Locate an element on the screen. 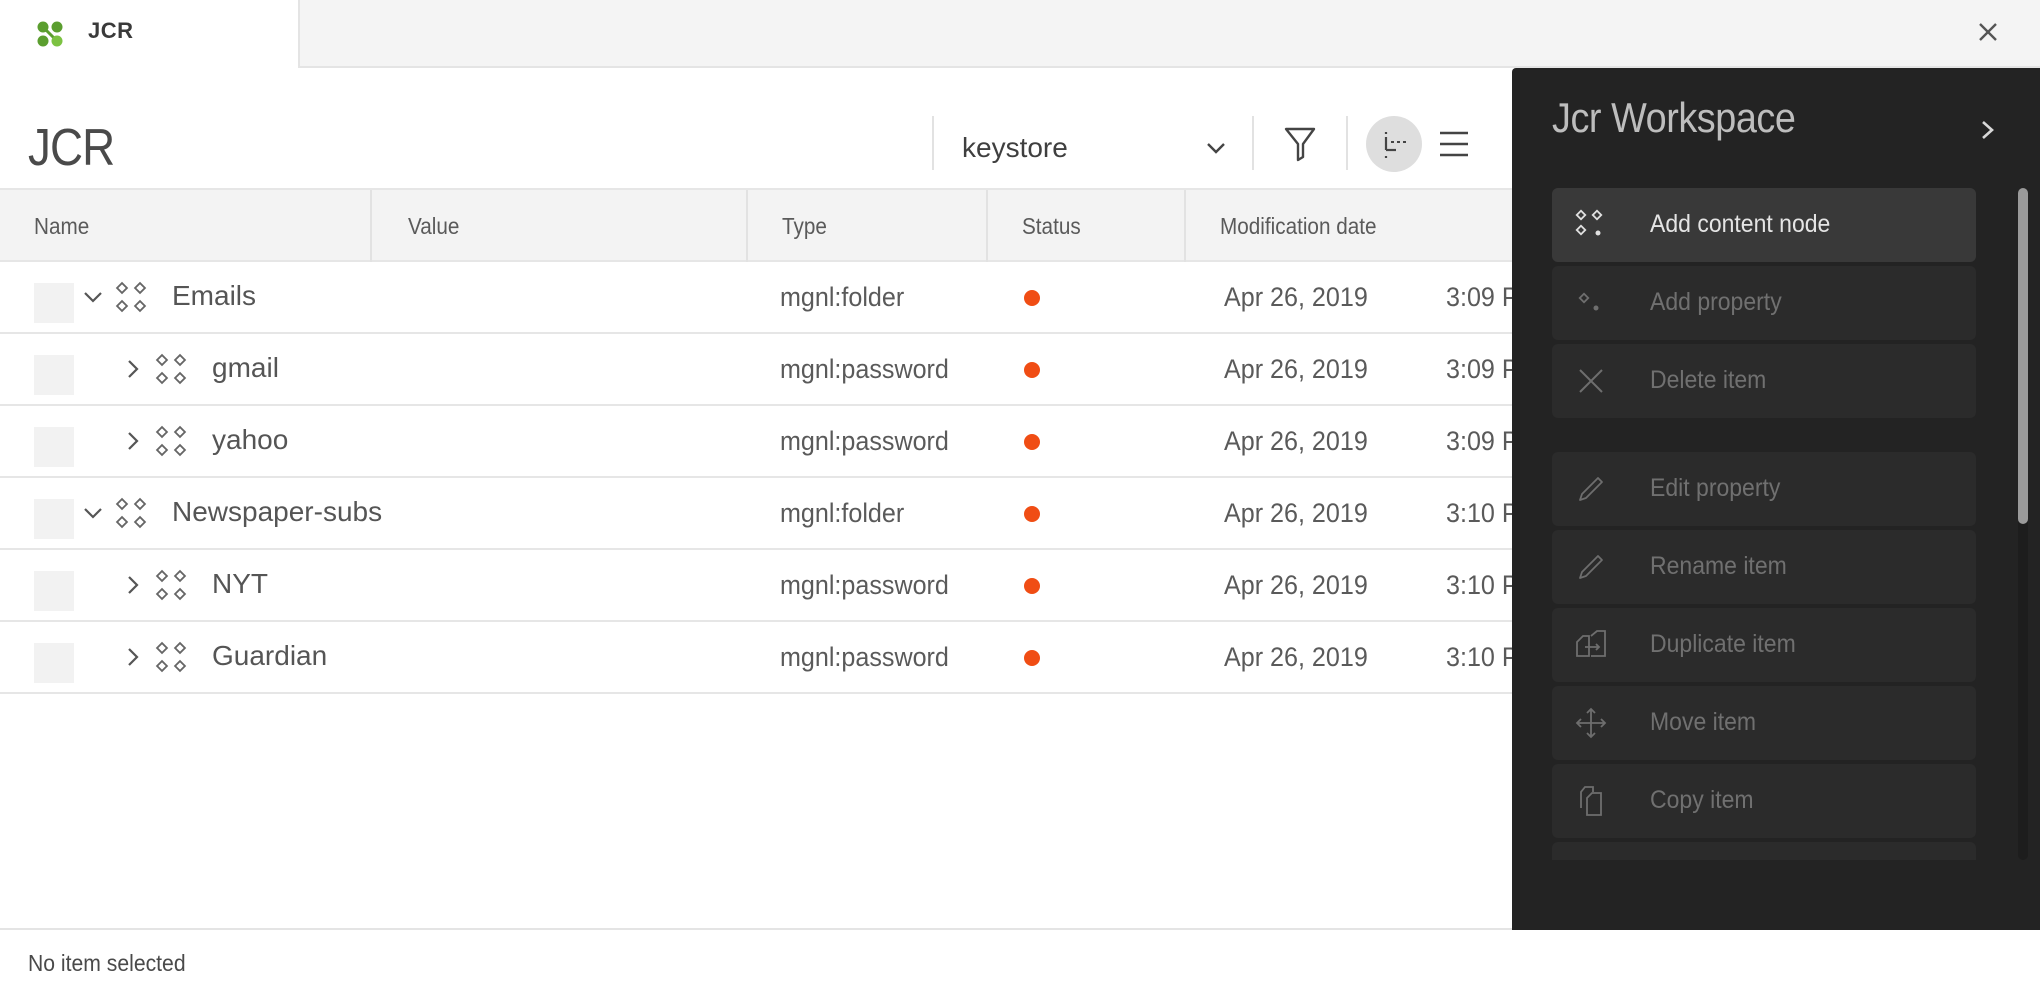 Image resolution: width=2040 pixels, height=984 pixels. node-name: gmail is located at coordinates (245, 367).